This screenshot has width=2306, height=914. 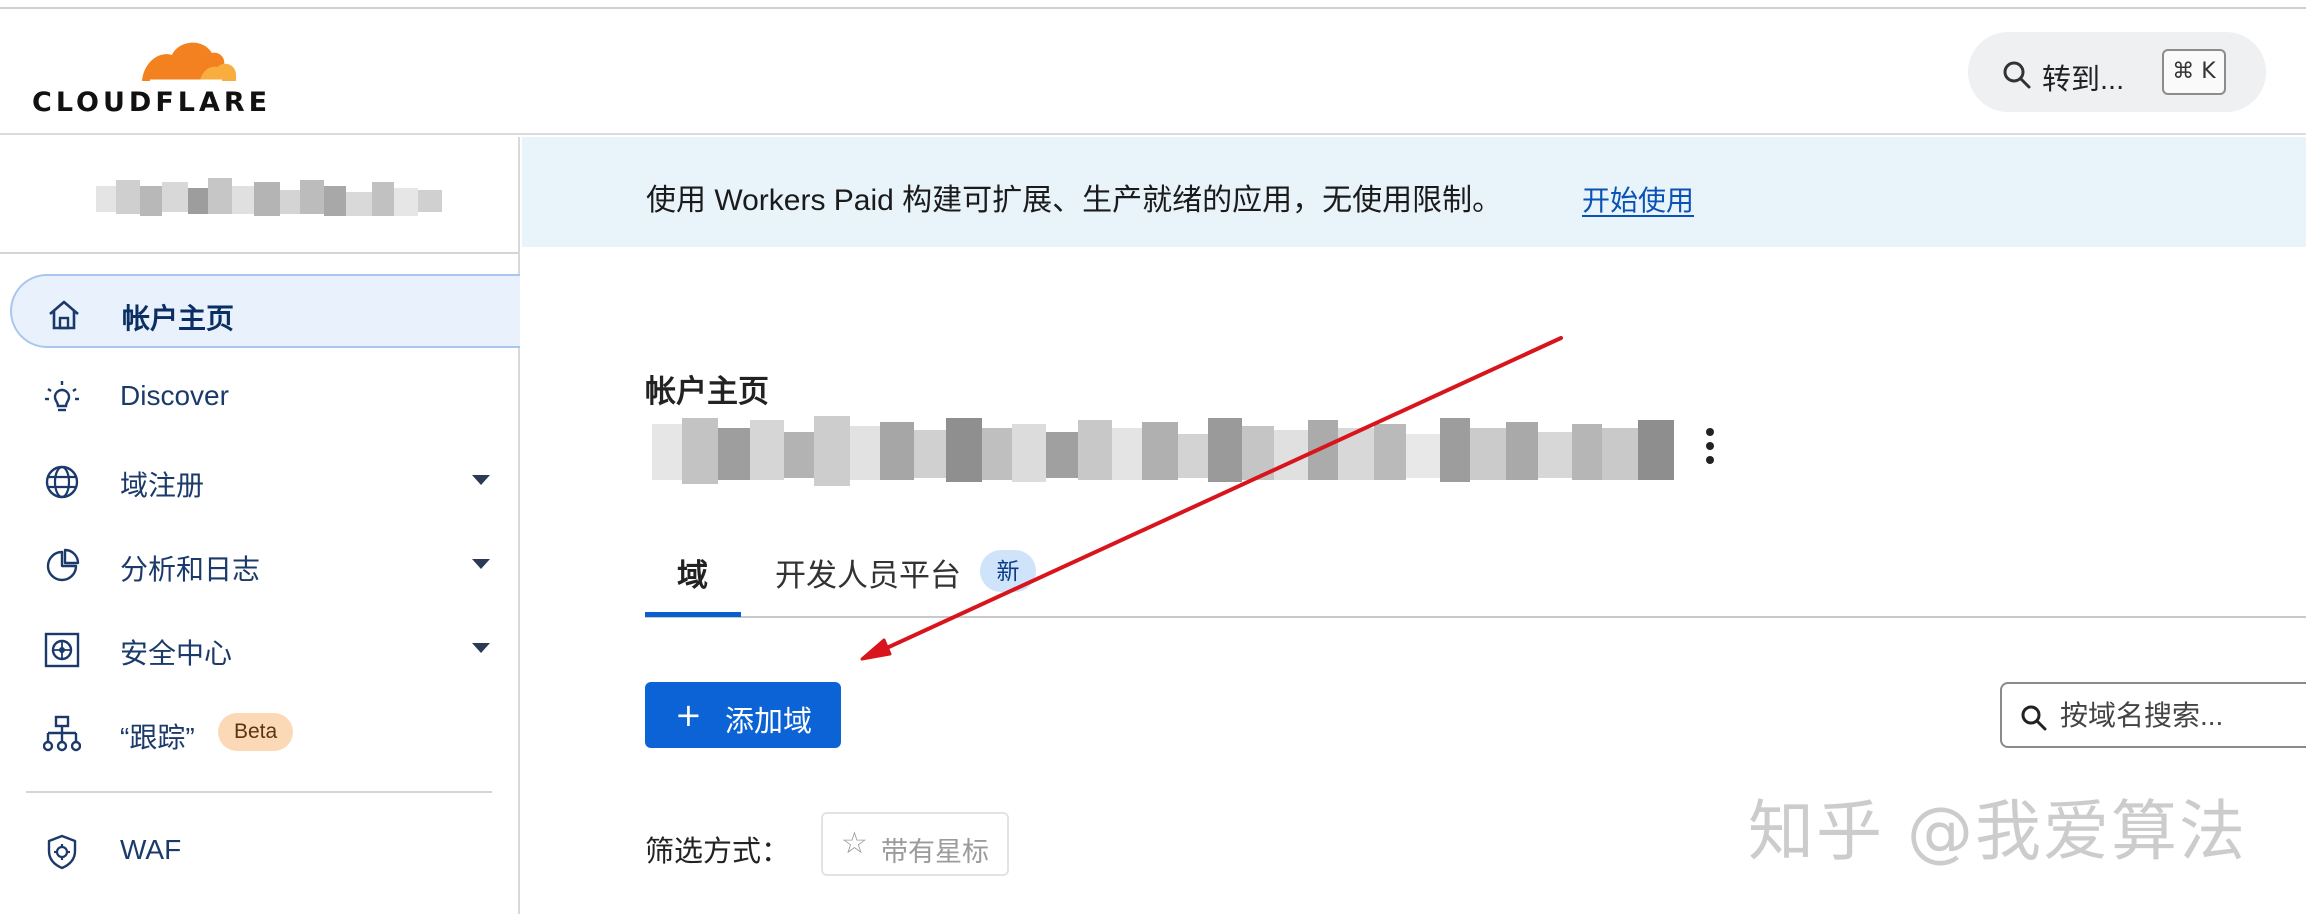 I want to click on account-email-redacted, so click(x=1163, y=451).